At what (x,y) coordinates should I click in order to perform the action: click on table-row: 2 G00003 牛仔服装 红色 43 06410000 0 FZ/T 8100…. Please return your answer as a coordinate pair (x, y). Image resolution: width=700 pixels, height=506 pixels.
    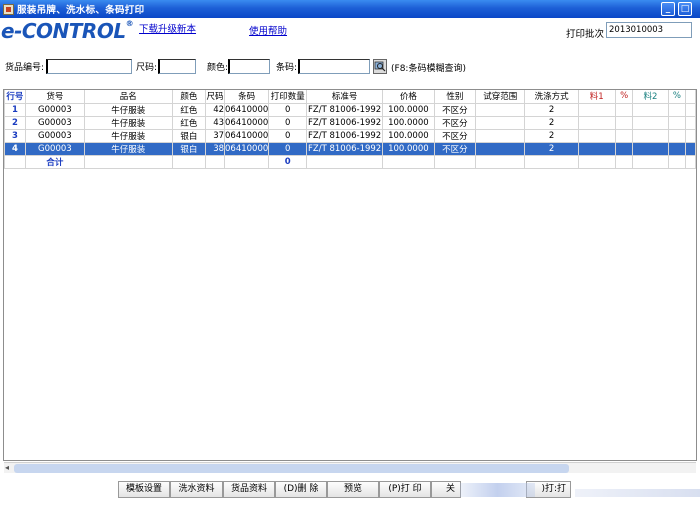
    Looking at the image, I should click on (350, 122).